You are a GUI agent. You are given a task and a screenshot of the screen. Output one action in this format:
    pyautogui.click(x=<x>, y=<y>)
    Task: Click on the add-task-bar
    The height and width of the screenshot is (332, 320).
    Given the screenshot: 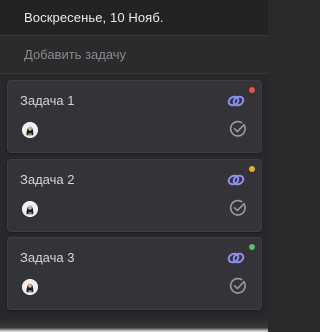 What is the action you would take?
    pyautogui.click(x=134, y=55)
    